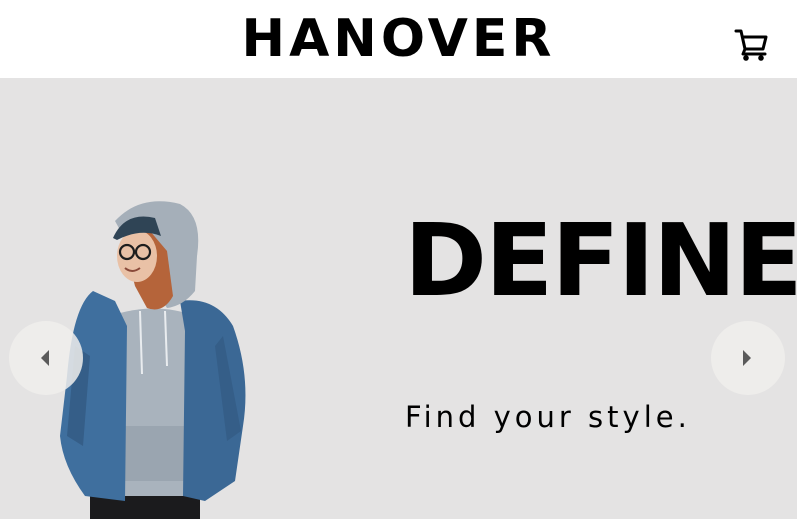  What do you see at coordinates (752, 45) in the screenshot?
I see `shopping-cart-icon` at bounding box center [752, 45].